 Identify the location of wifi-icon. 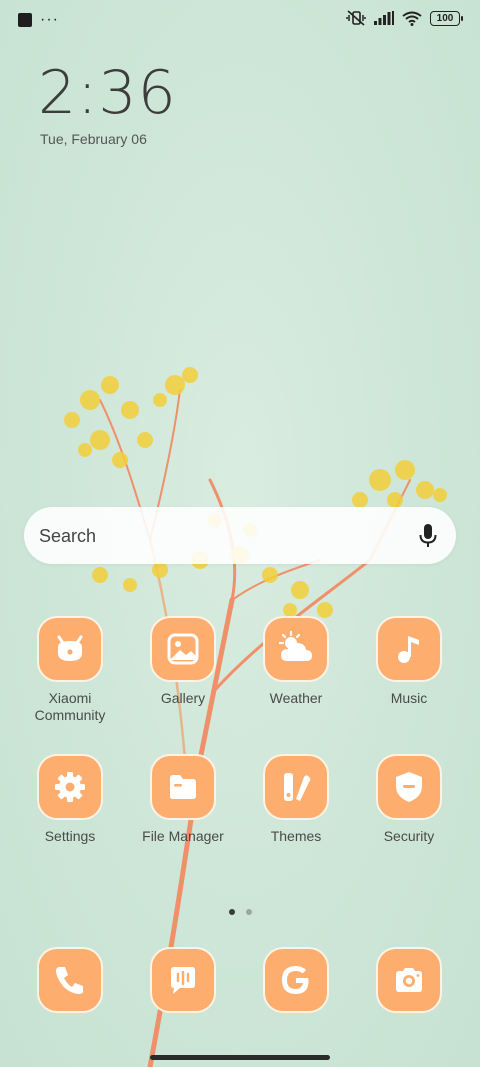
(412, 18).